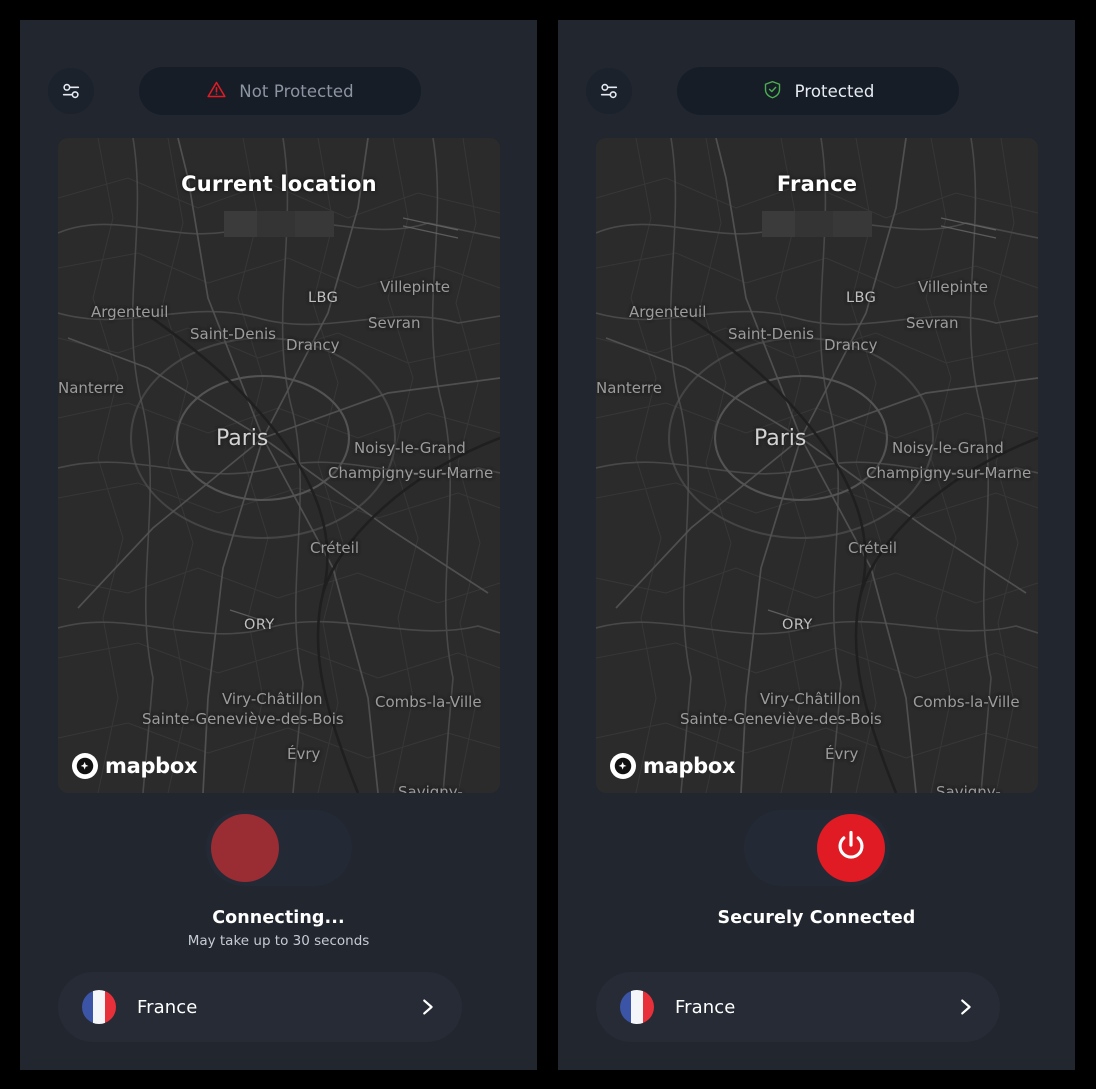 Image resolution: width=1096 pixels, height=1089 pixels. What do you see at coordinates (216, 91) in the screenshot?
I see `warning-triangle-icon` at bounding box center [216, 91].